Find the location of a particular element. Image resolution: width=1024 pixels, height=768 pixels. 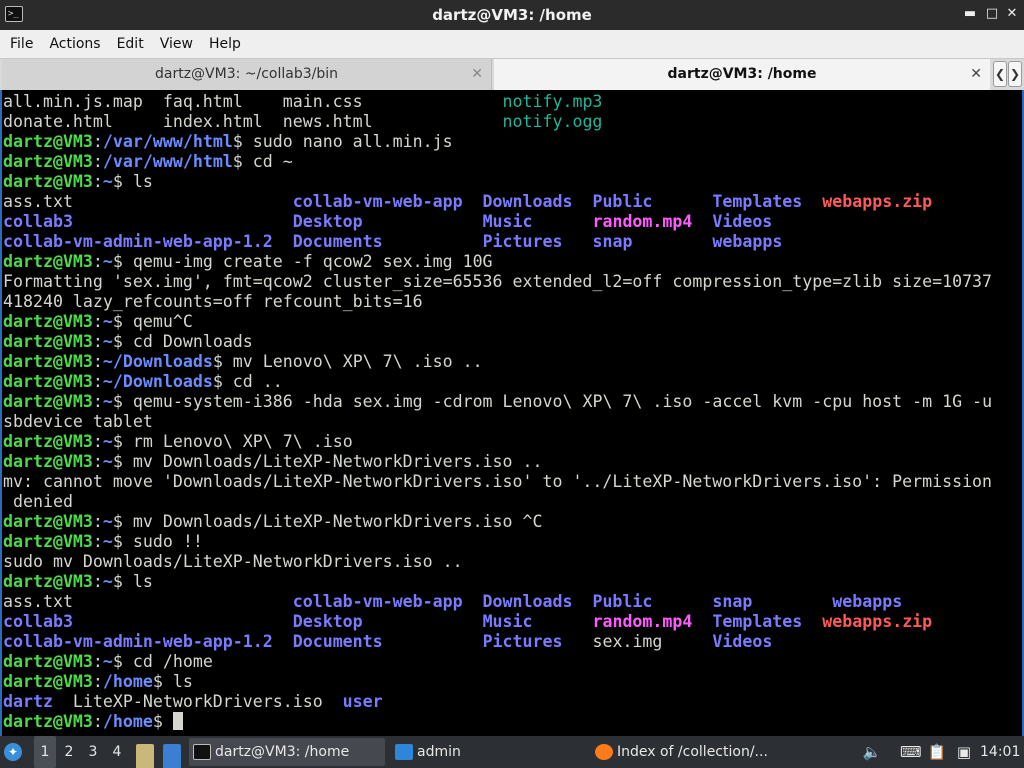

firefox-icon is located at coordinates (604, 752).